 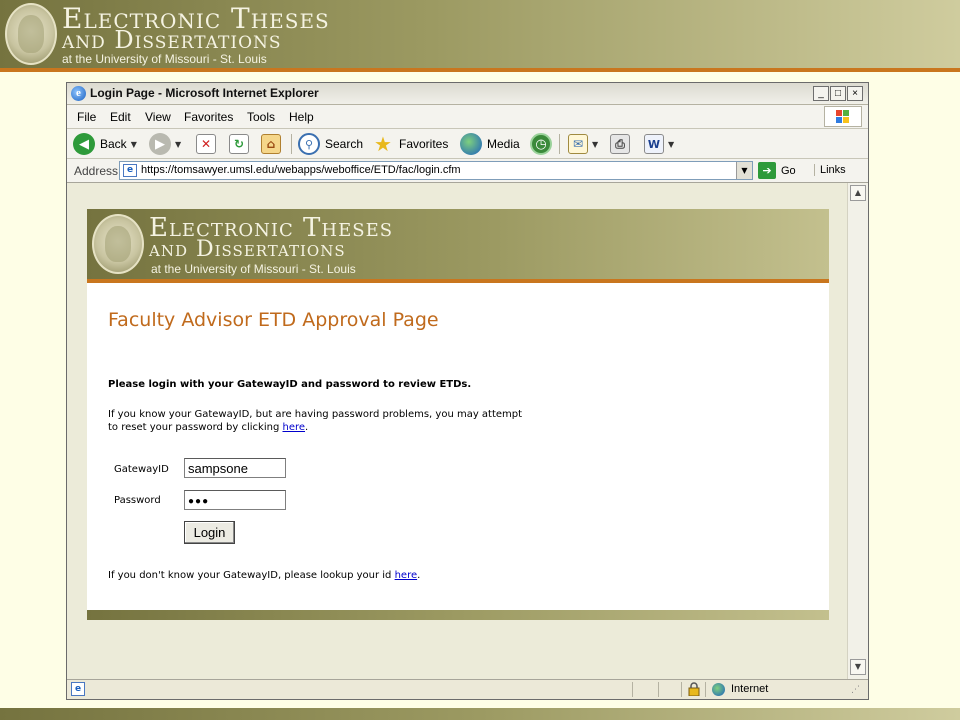 I want to click on lookup-period: ., so click(x=419, y=575).